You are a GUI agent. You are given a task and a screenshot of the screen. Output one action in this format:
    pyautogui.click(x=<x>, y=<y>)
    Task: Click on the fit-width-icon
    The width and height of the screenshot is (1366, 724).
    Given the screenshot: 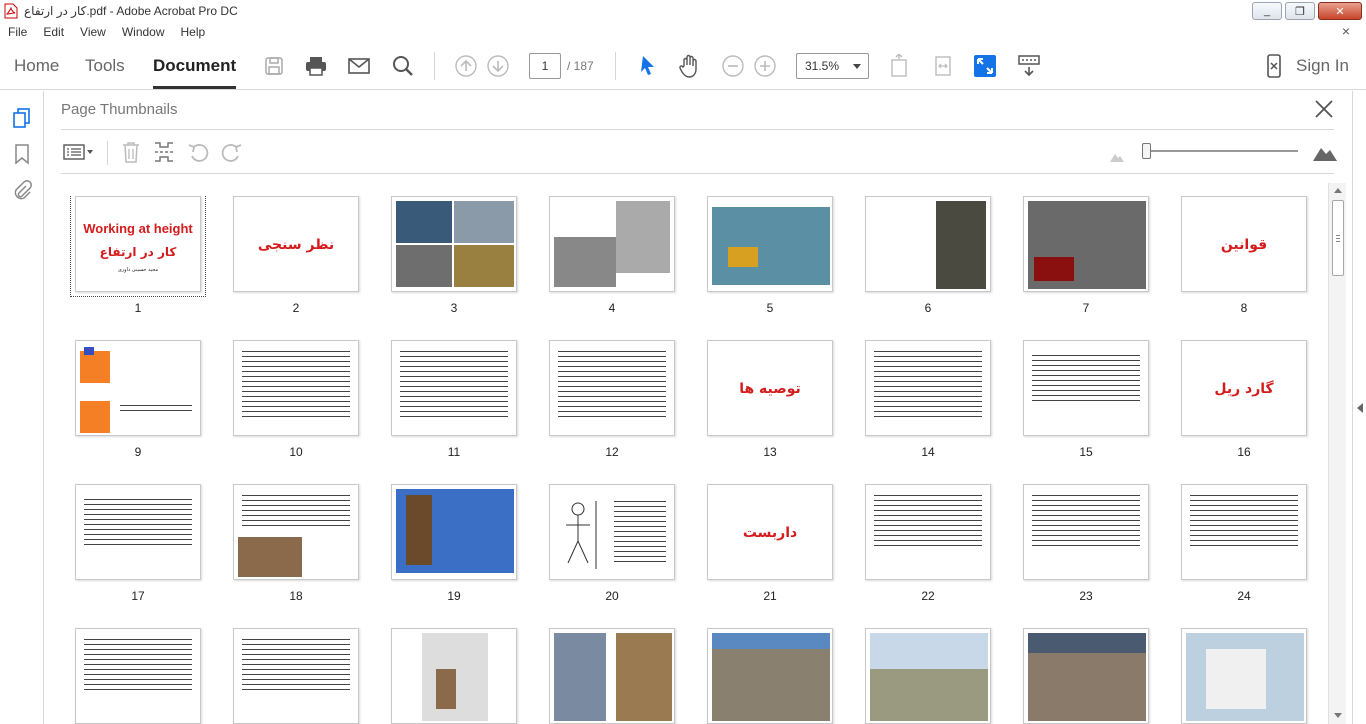 What is the action you would take?
    pyautogui.click(x=943, y=66)
    